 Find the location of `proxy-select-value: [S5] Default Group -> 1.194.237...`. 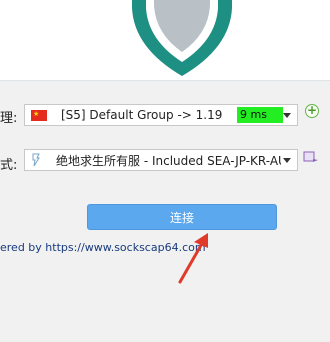

proxy-select-value: [S5] Default Group -> 1.194.237... is located at coordinates (142, 115).